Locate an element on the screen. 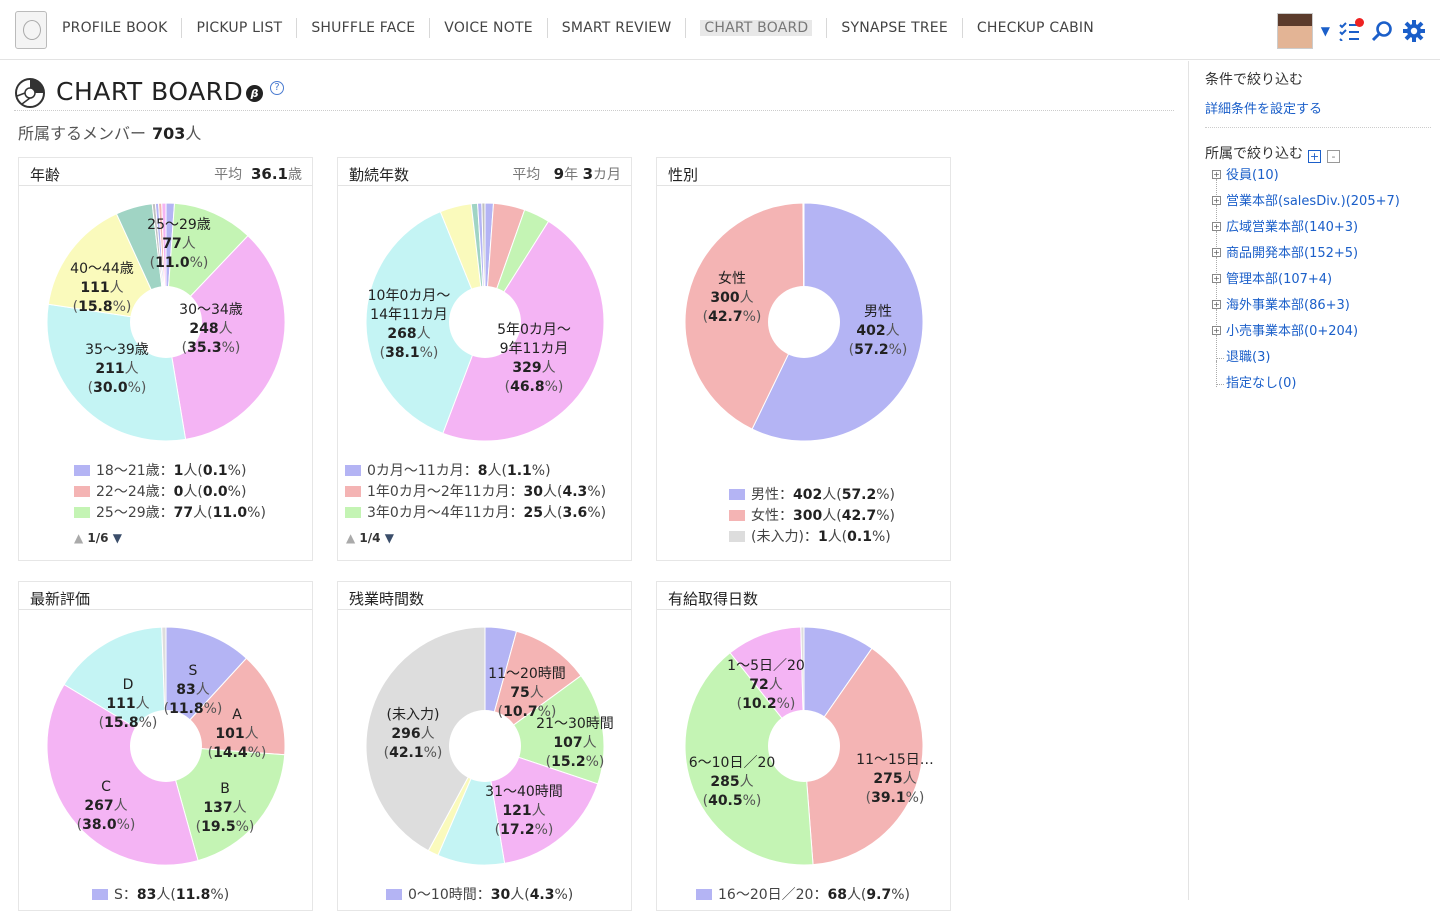 This screenshot has width=1440, height=911. nav-profile-book: PROFILE BOOK is located at coordinates (115, 28).